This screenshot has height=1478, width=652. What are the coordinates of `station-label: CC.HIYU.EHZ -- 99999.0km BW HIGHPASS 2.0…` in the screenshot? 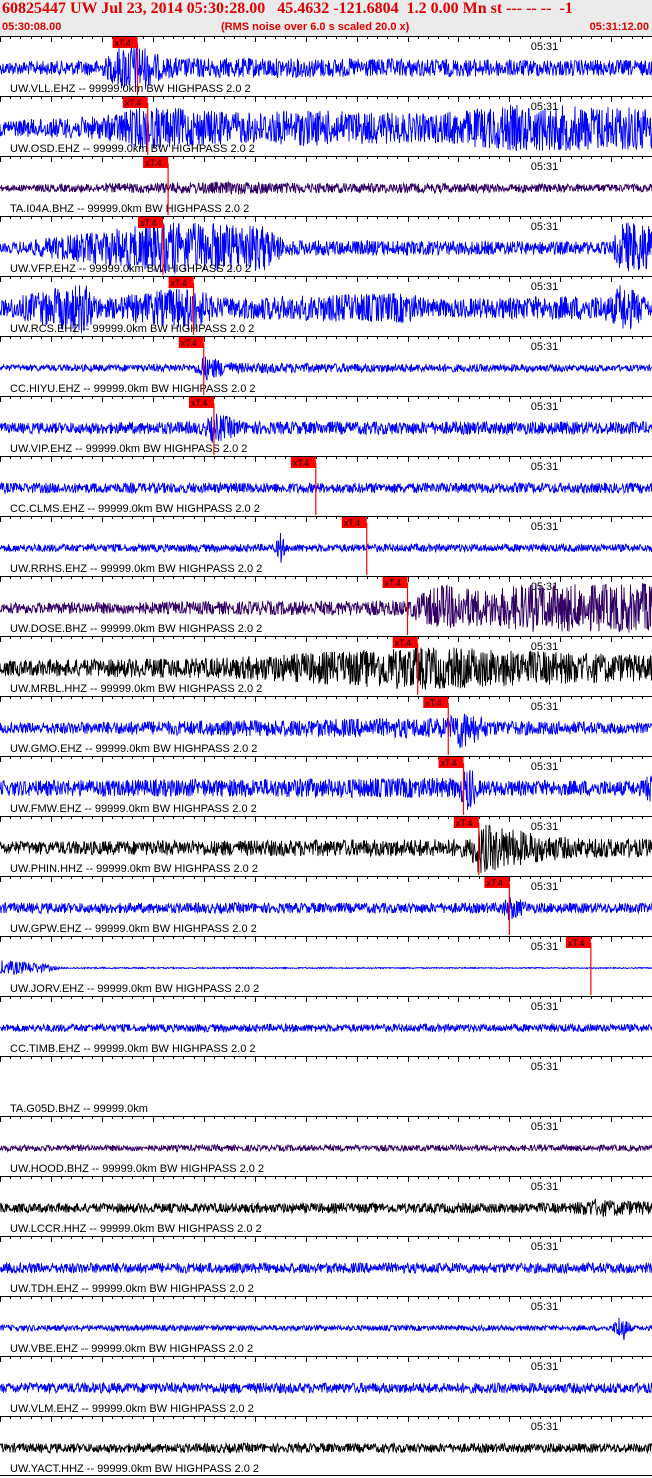 It's located at (133, 389).